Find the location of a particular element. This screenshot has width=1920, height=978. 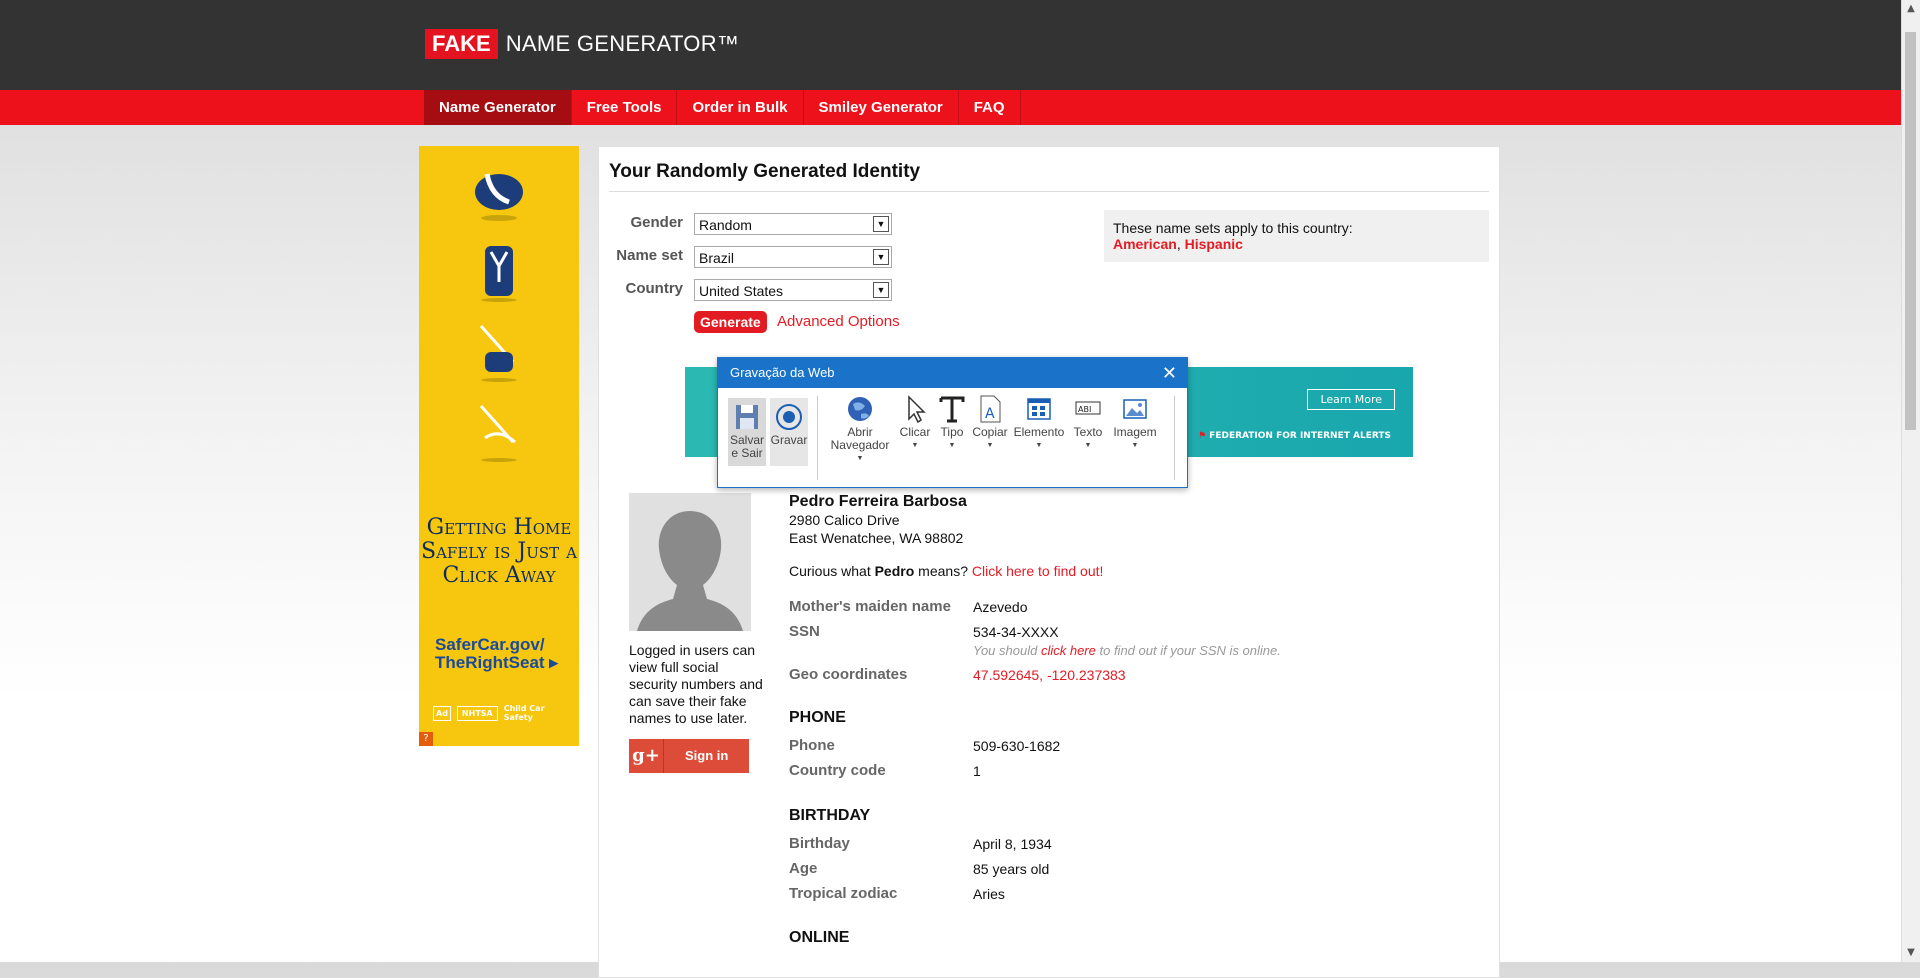

maiden-name-label: Mother's maiden name is located at coordinates (870, 606).